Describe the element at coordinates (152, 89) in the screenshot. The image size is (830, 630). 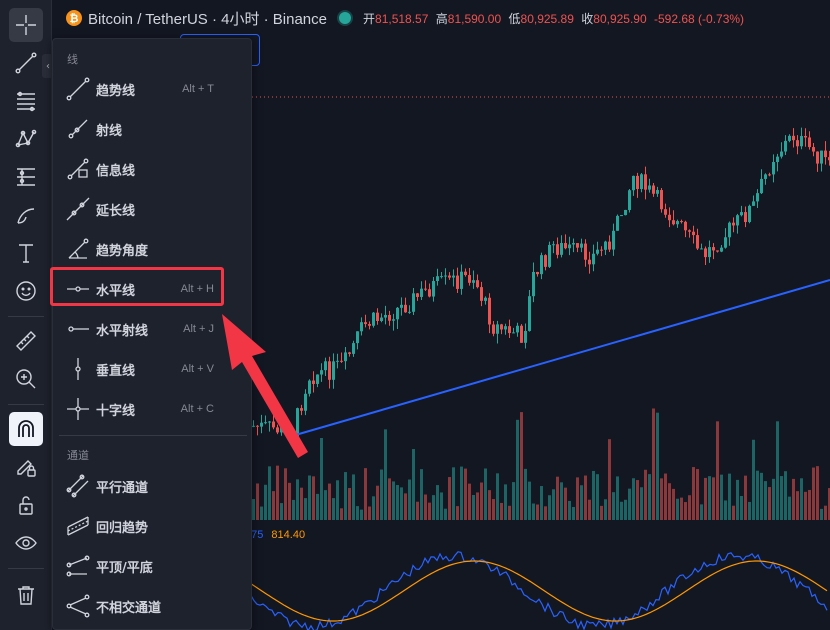
I see `menu-item-trendline: 趋势线 Alt + T` at that location.